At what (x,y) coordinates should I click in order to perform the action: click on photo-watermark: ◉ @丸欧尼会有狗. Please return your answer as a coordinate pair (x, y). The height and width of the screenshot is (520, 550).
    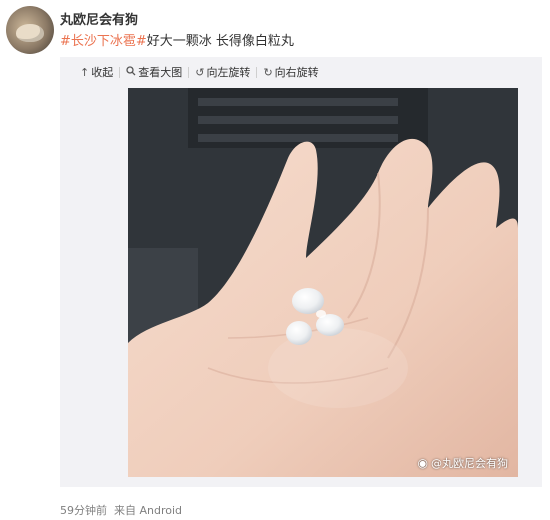
    Looking at the image, I should click on (463, 463).